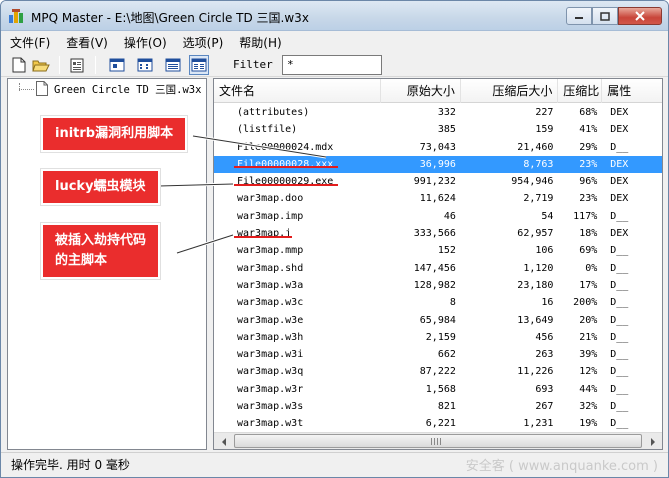  Describe the element at coordinates (334, 464) in the screenshot. I see `status-bar: 操作完毕. 用时 0 毫秒 安全客 ( www.anquanke.com )` at that location.